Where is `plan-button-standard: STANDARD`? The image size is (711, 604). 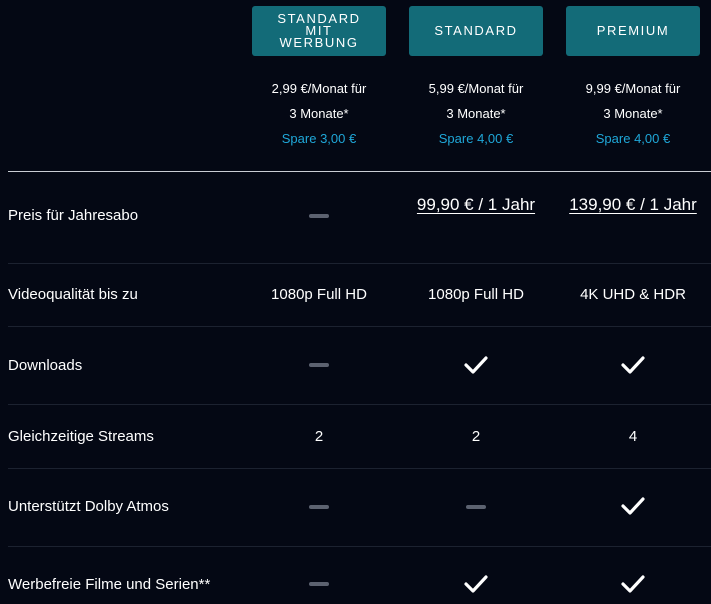 plan-button-standard: STANDARD is located at coordinates (476, 31).